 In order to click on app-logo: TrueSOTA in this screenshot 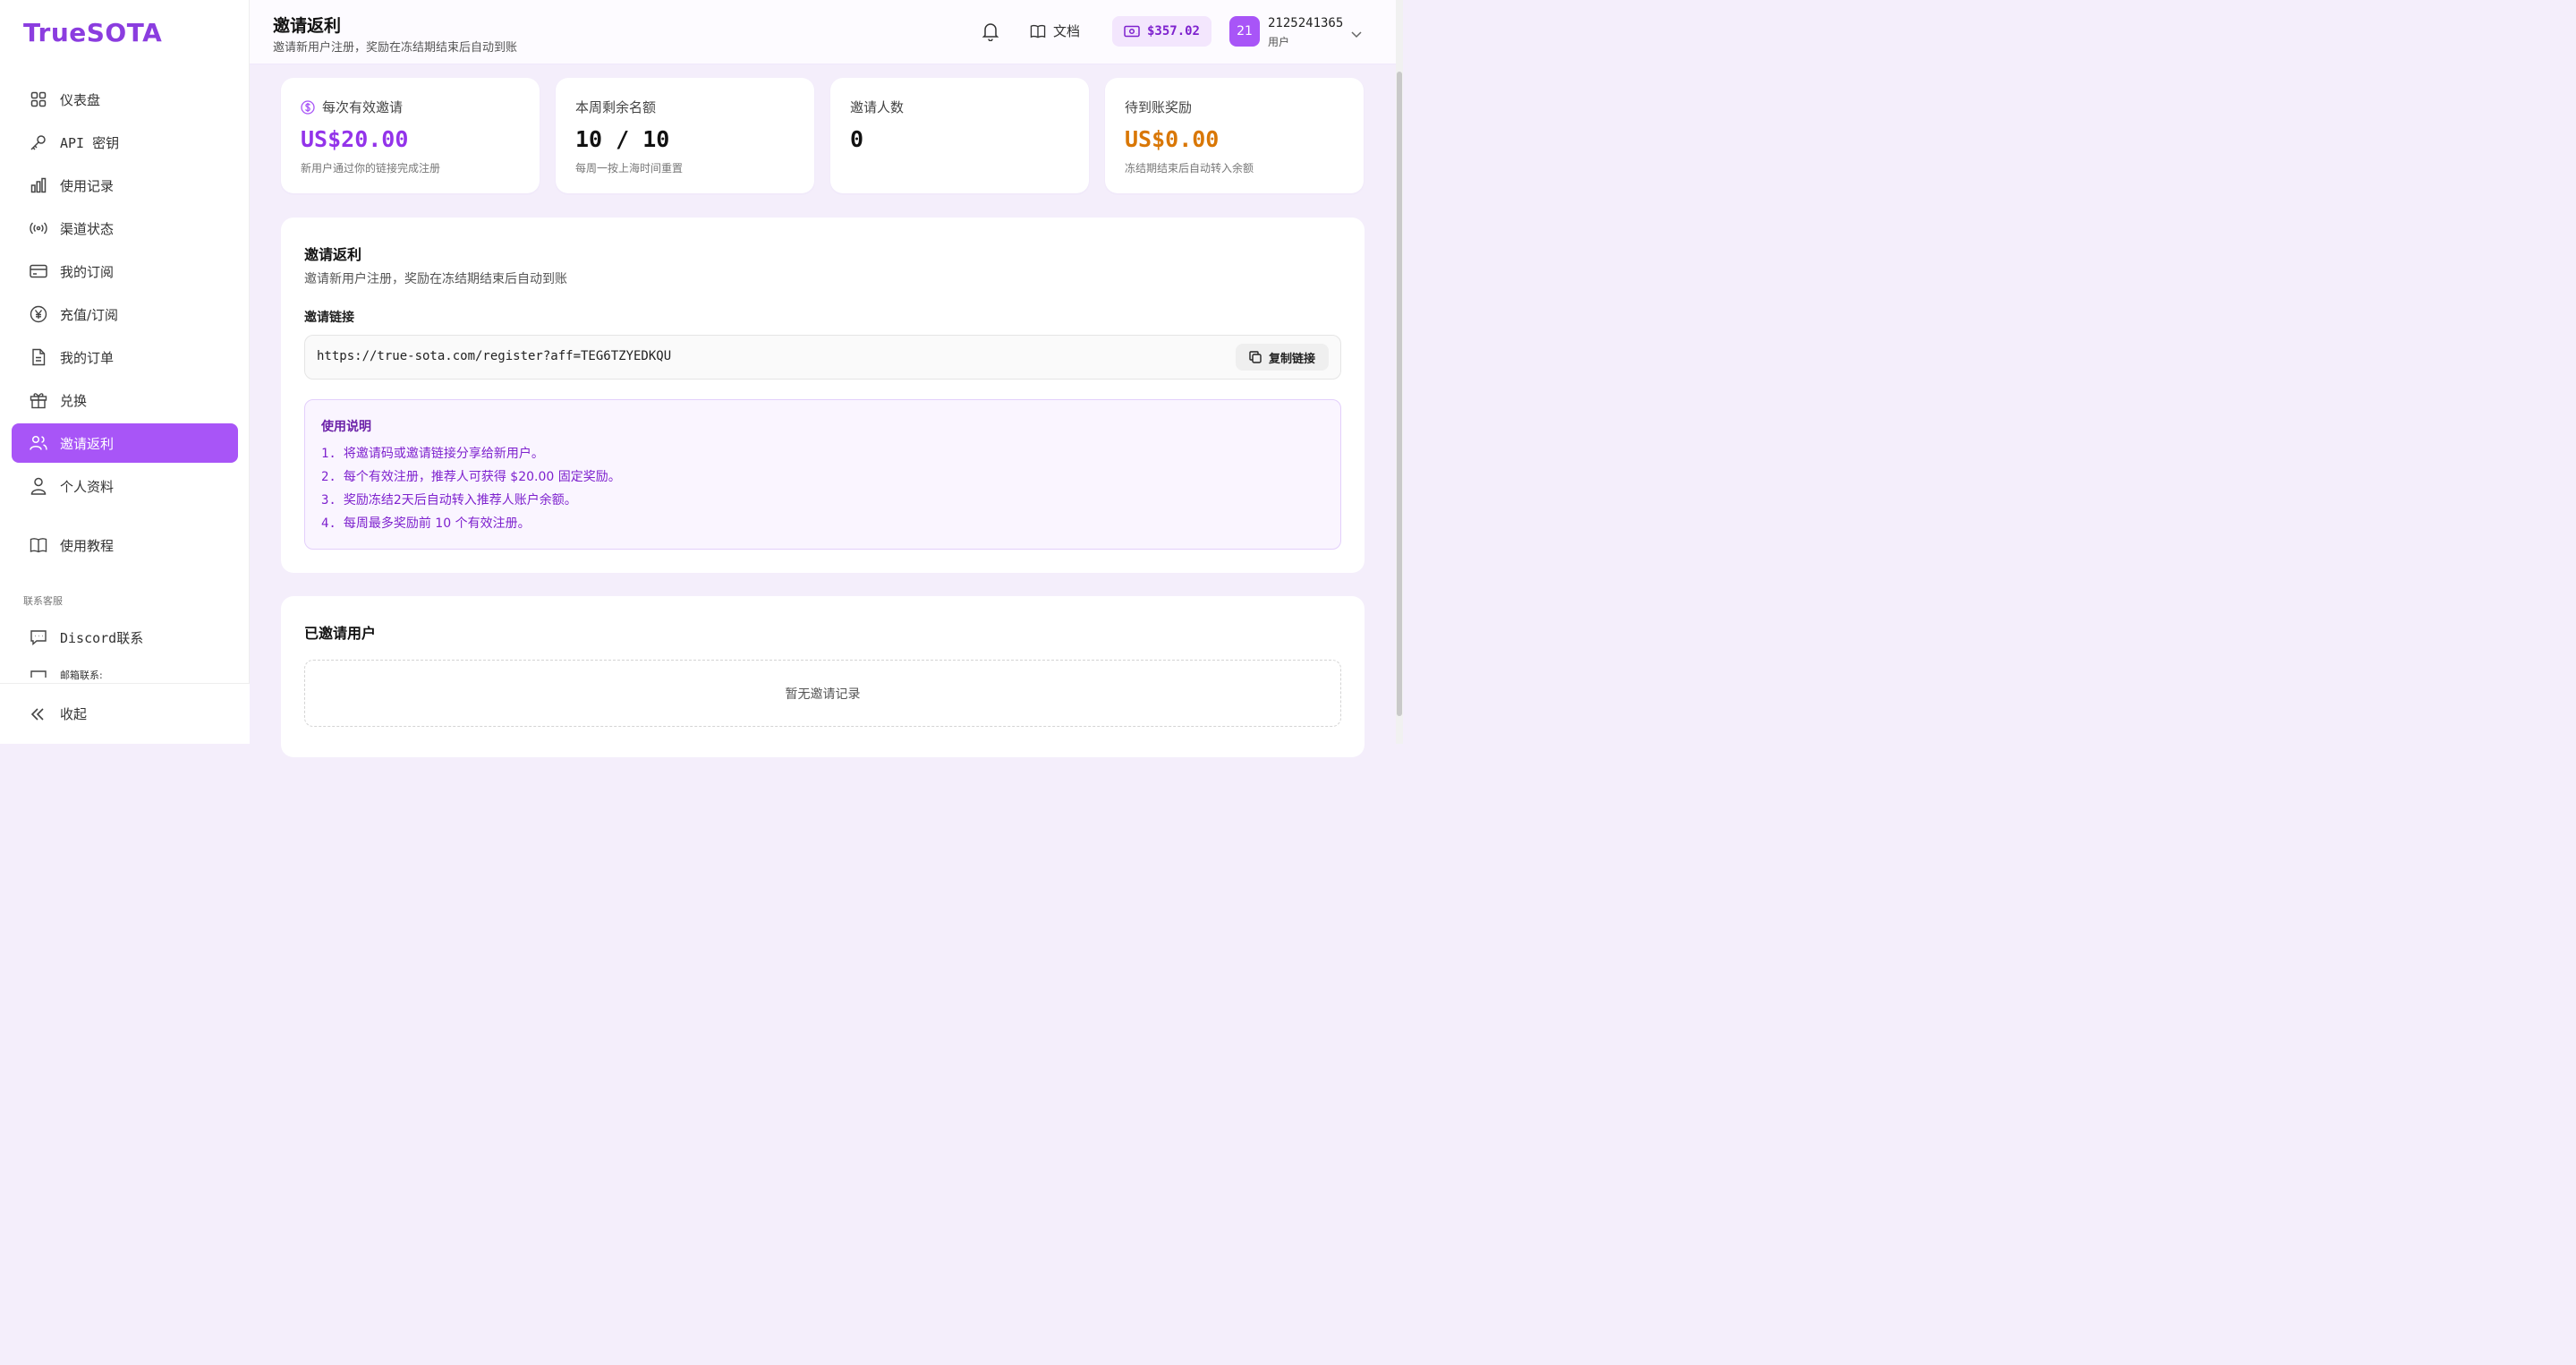, I will do `click(92, 32)`.